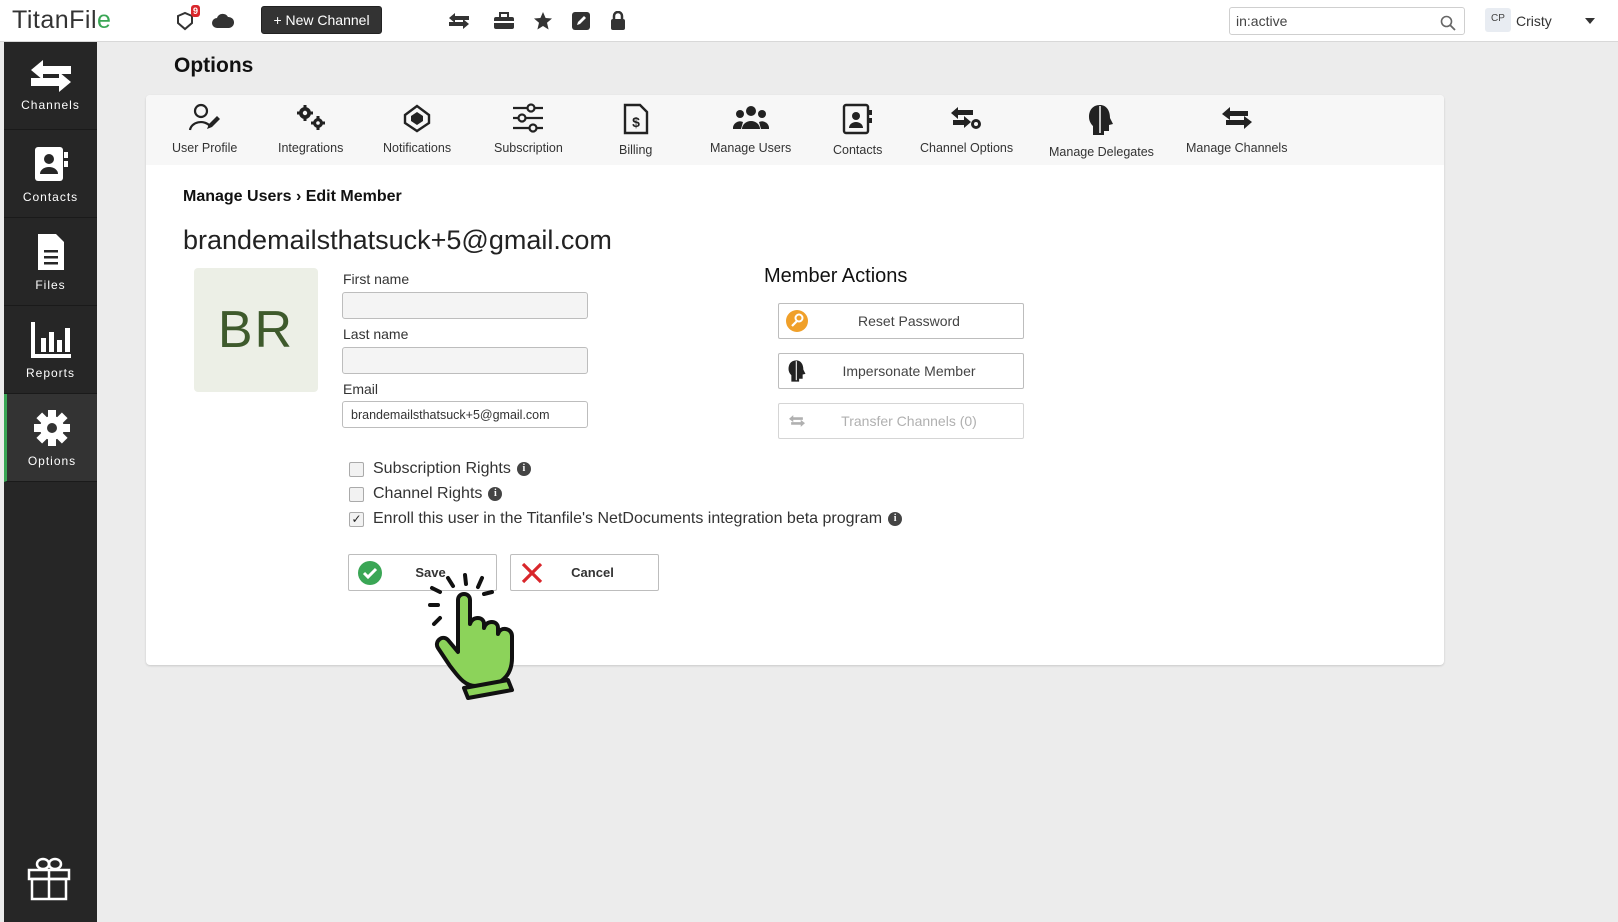 Image resolution: width=1618 pixels, height=922 pixels. I want to click on tab-manage-delegates: Manage Delegates, so click(1101, 132).